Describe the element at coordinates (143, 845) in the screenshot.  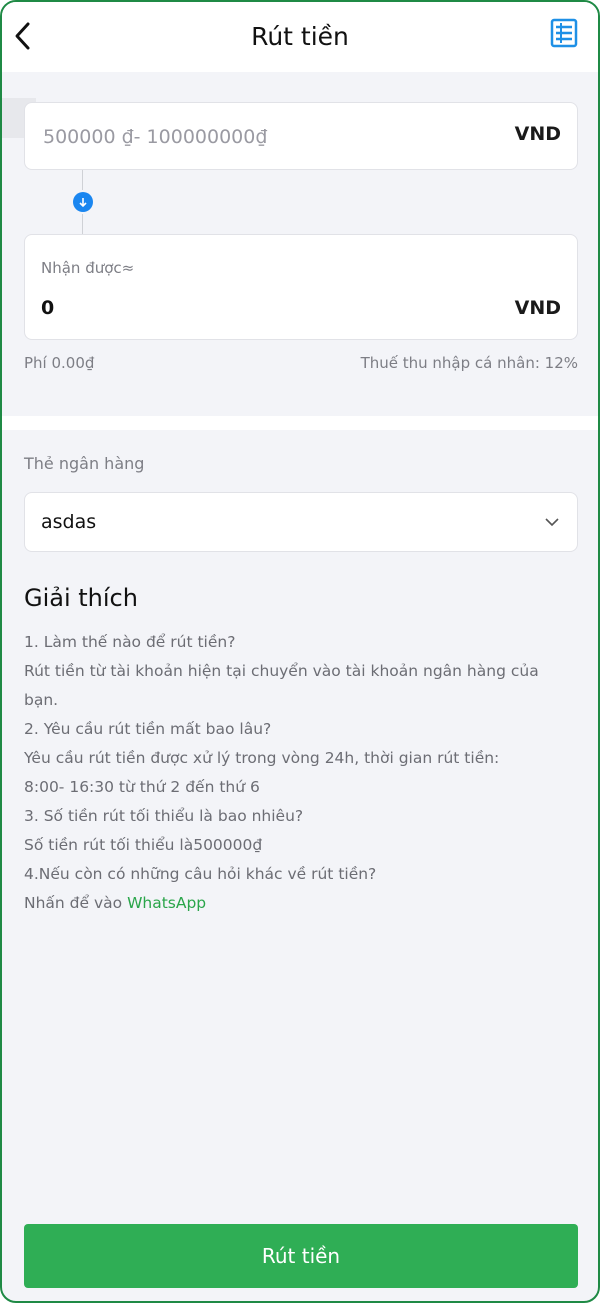
I see `explain-line: Số tiền rút tối thiểu là500000₫` at that location.